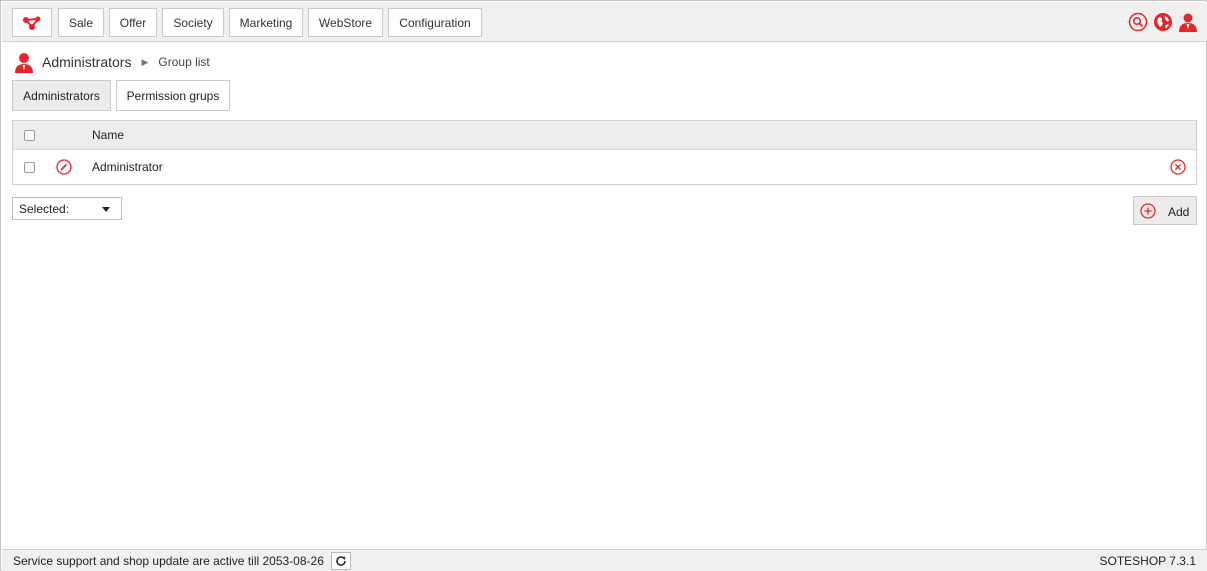  What do you see at coordinates (64, 167) in the screenshot?
I see `edit-icon` at bounding box center [64, 167].